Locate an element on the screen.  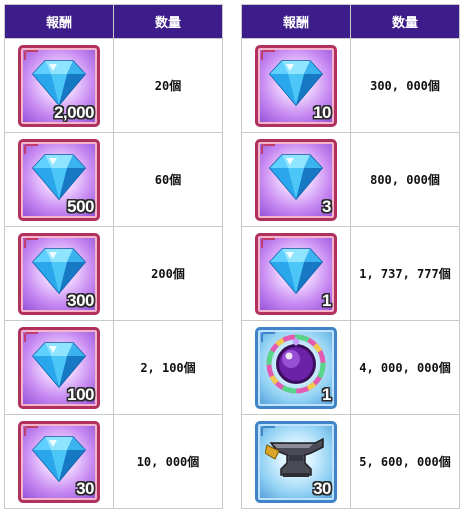
quantity-cell: 20個 is located at coordinates (168, 85).